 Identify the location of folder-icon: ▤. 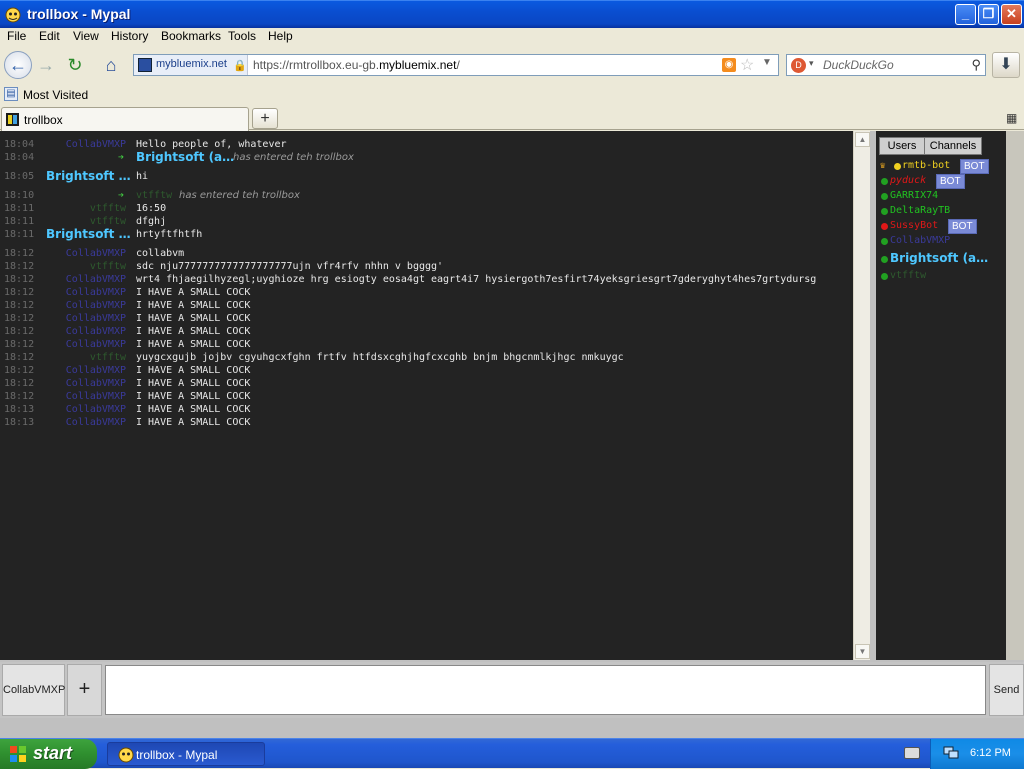
(11, 94).